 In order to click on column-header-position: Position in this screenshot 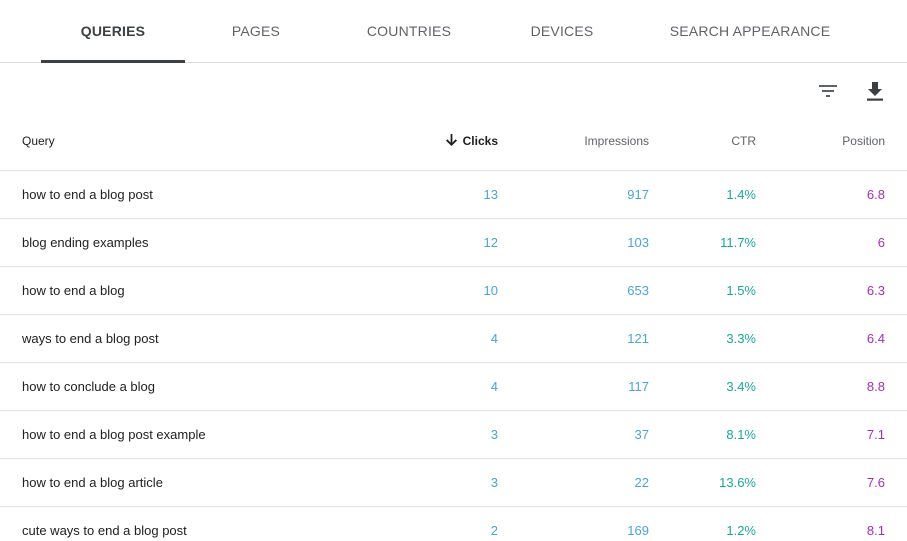, I will do `click(835, 141)`.